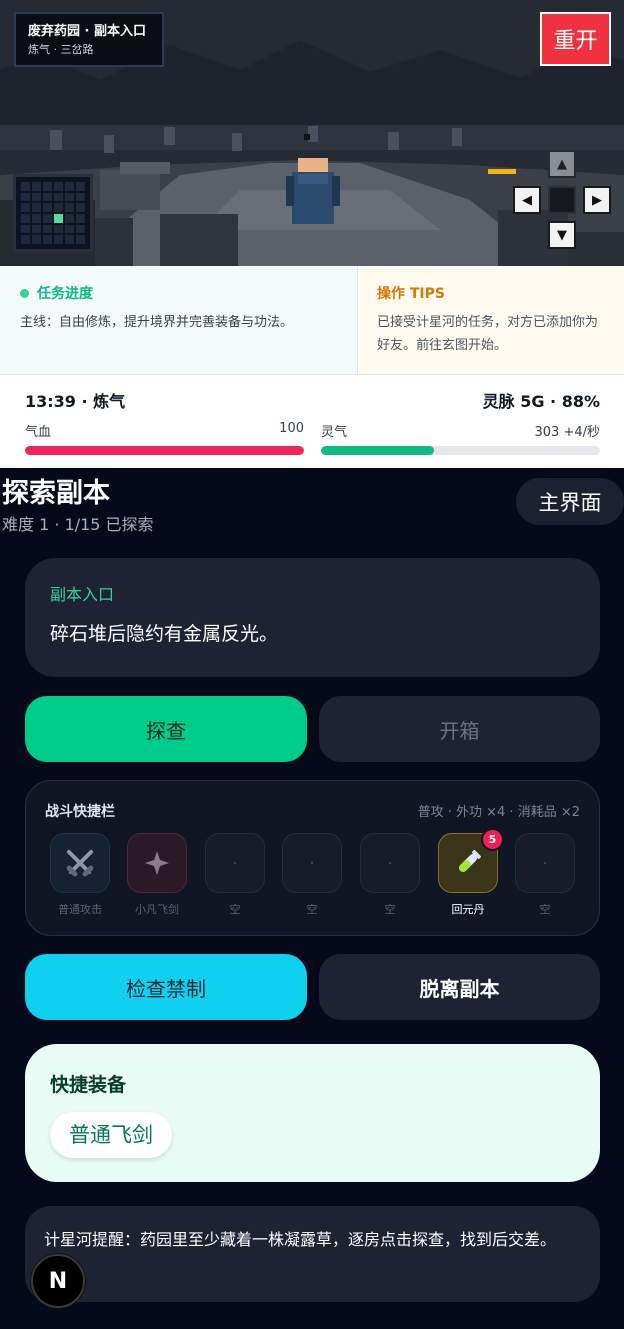 The image size is (624, 1329). I want to click on home-button: 主界面, so click(570, 501).